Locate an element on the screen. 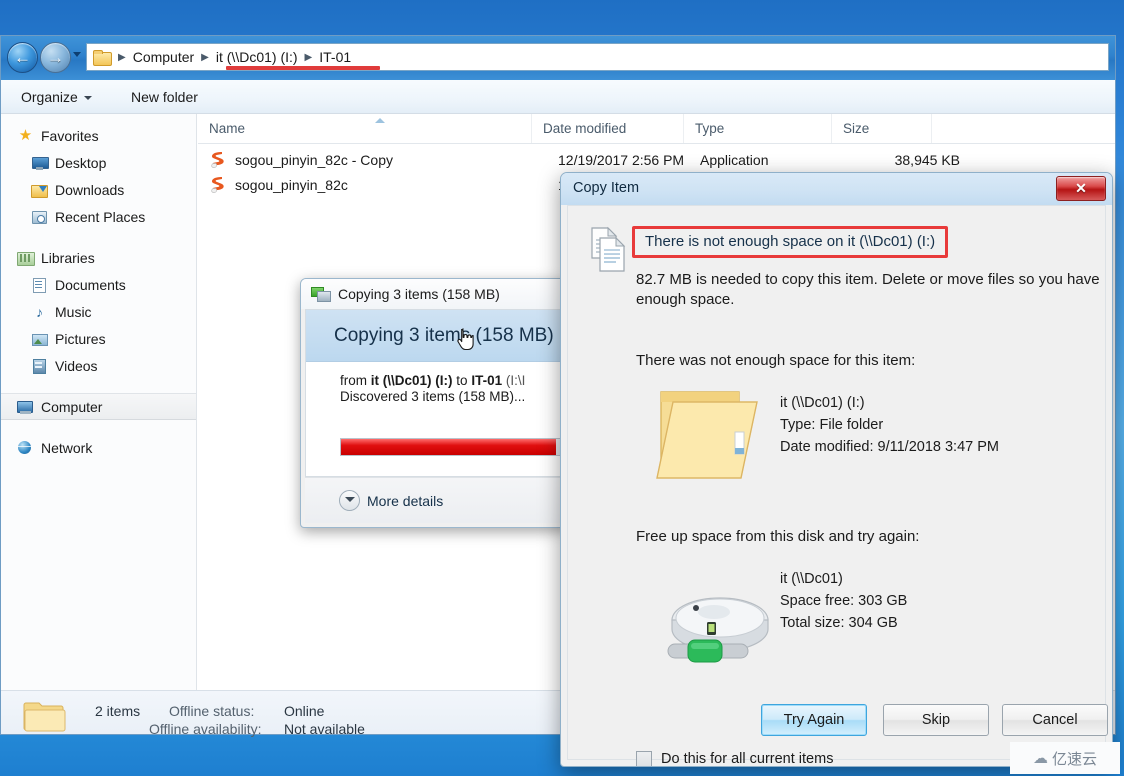  sidebar-item-pictures: Pictures is located at coordinates (98, 338).